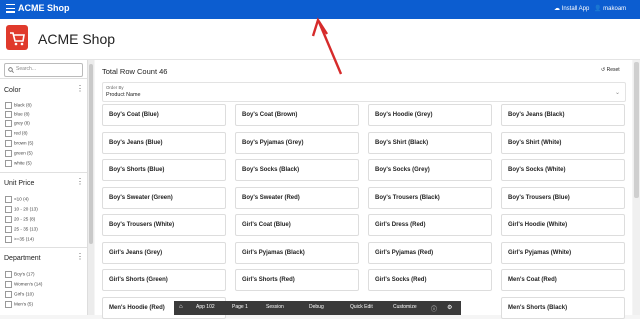 Image resolution: width=640 pixels, height=319 pixels. I want to click on app-name: ACME Shop, so click(44, 8).